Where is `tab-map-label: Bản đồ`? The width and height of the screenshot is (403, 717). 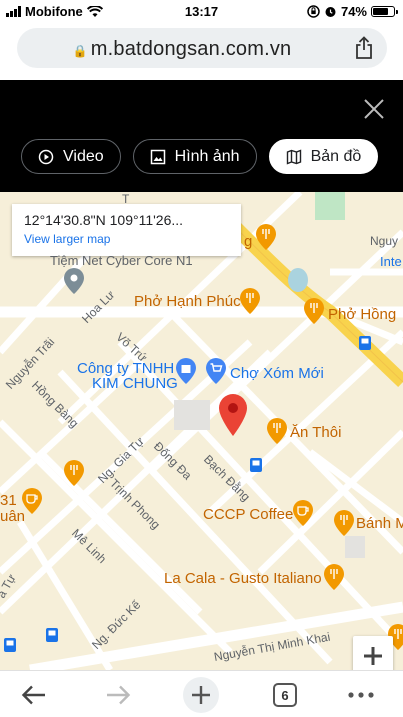 tab-map-label: Bản đồ is located at coordinates (336, 156).